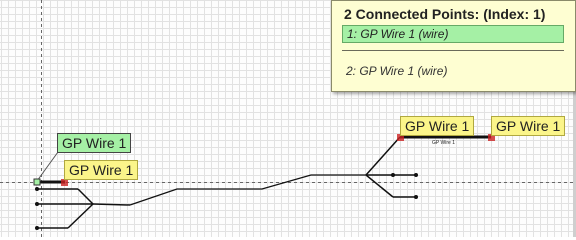 This screenshot has width=576, height=240. Describe the element at coordinates (443, 143) in the screenshot. I see `wire-caption: GP Wire 1` at that location.